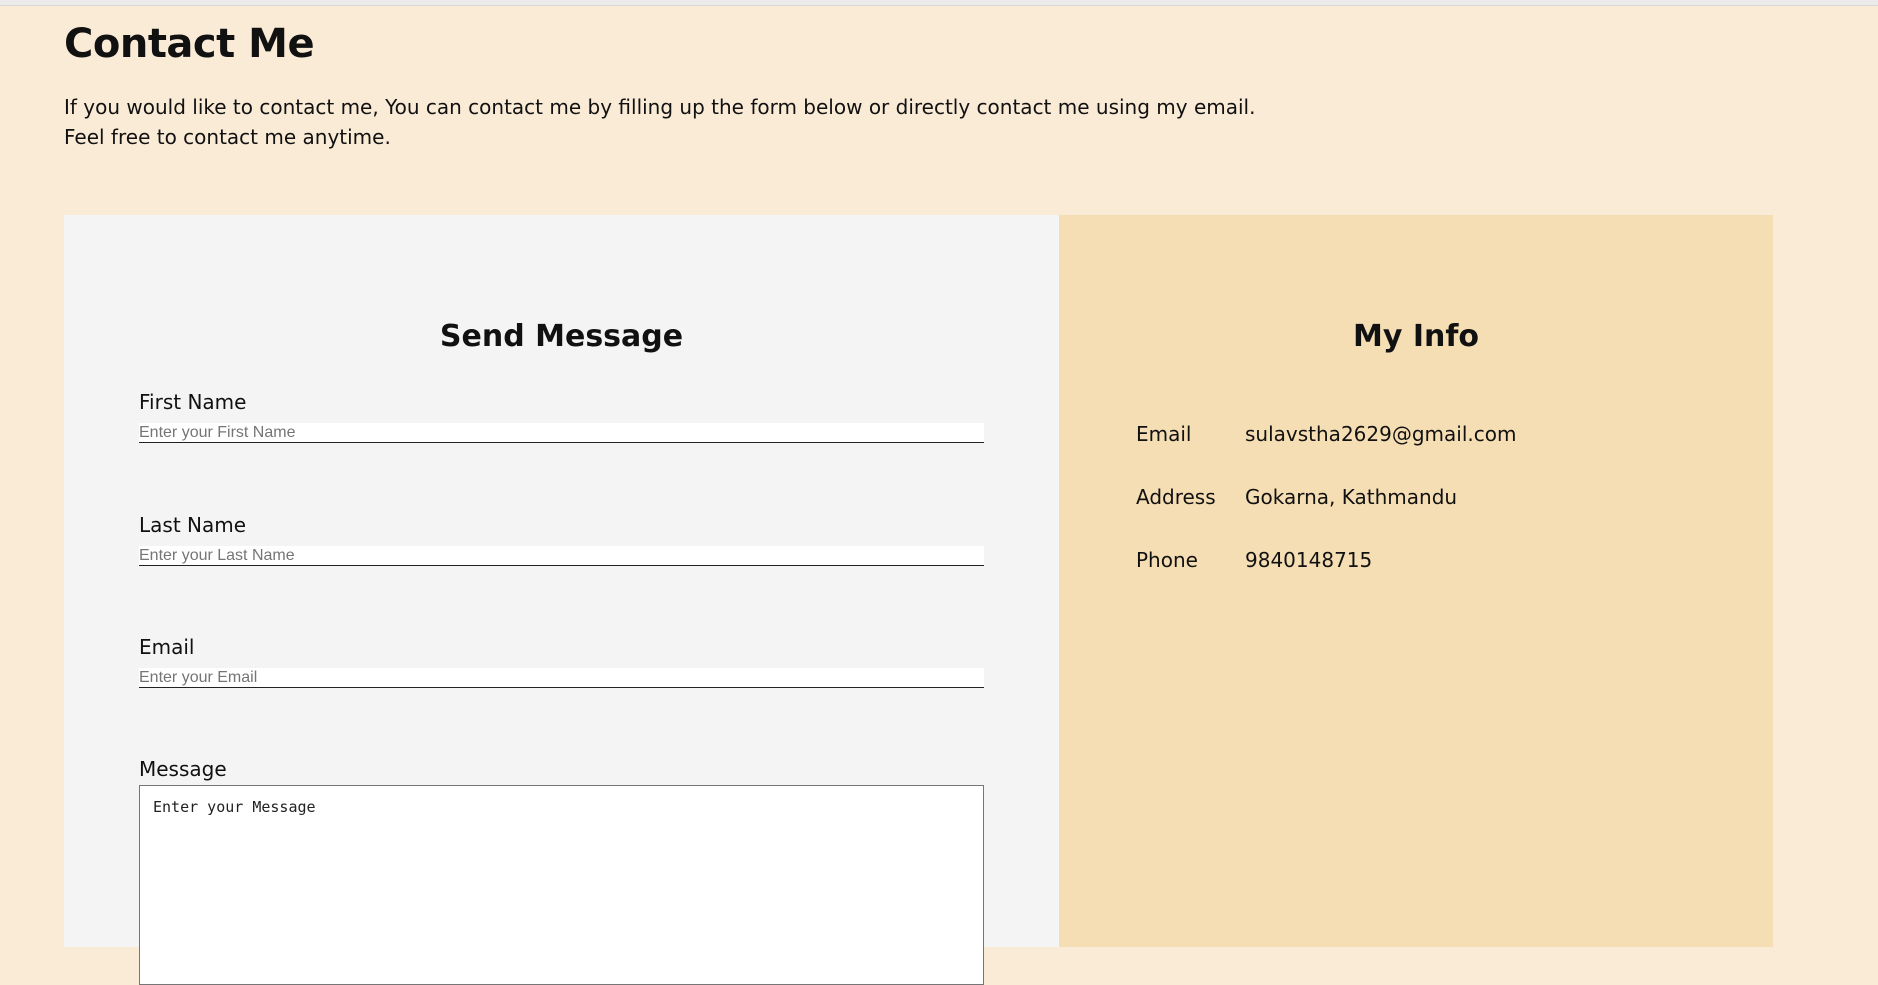  I want to click on info-value-email: sulavstha2629@gmail.com, so click(1381, 434).